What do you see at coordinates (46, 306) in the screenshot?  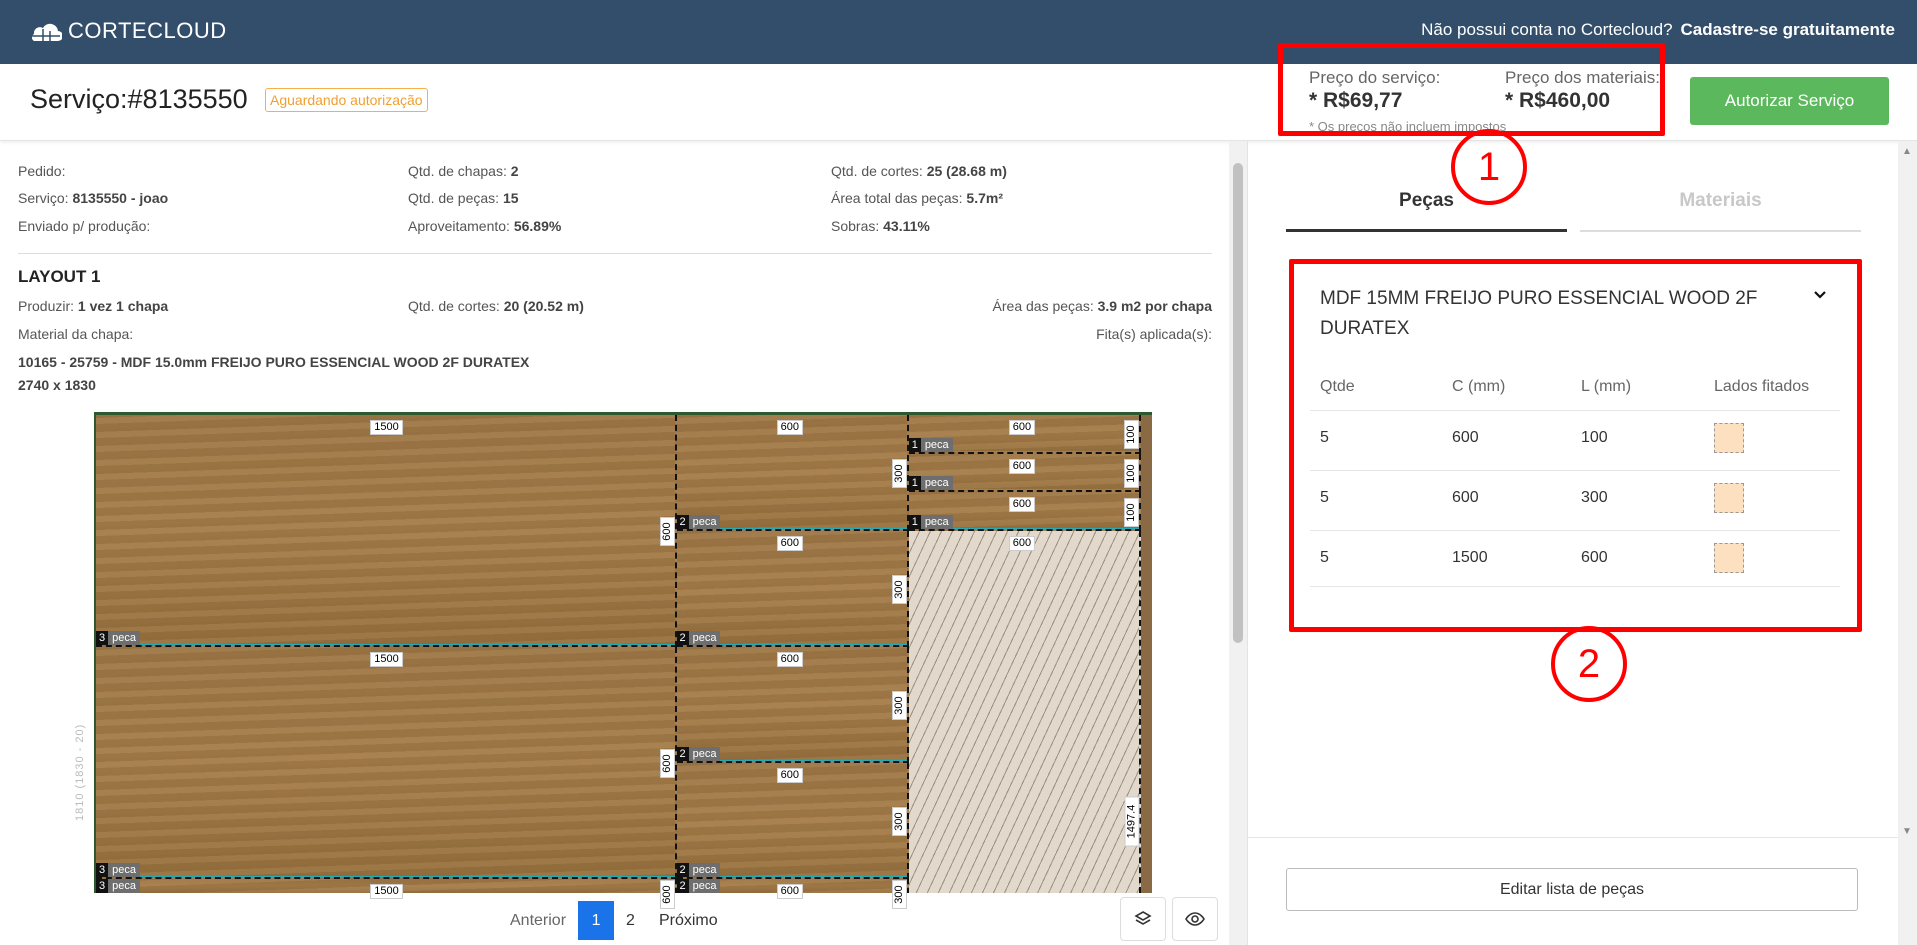 I see `produzir-label: Produzir:` at bounding box center [46, 306].